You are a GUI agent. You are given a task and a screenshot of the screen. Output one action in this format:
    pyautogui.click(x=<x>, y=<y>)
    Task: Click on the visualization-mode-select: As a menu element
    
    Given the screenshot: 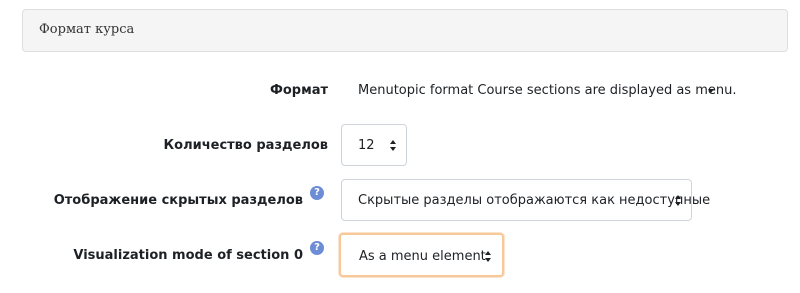 What is the action you would take?
    pyautogui.click(x=421, y=255)
    